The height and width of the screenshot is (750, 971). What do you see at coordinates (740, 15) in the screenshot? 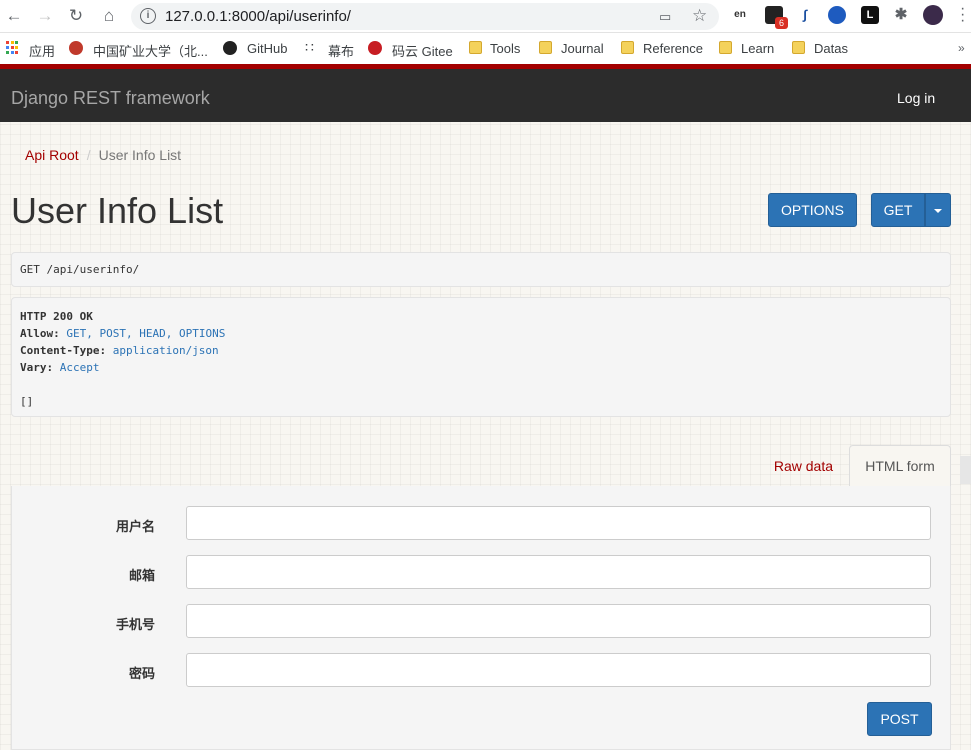
I see `translate-extension-icon: en` at bounding box center [740, 15].